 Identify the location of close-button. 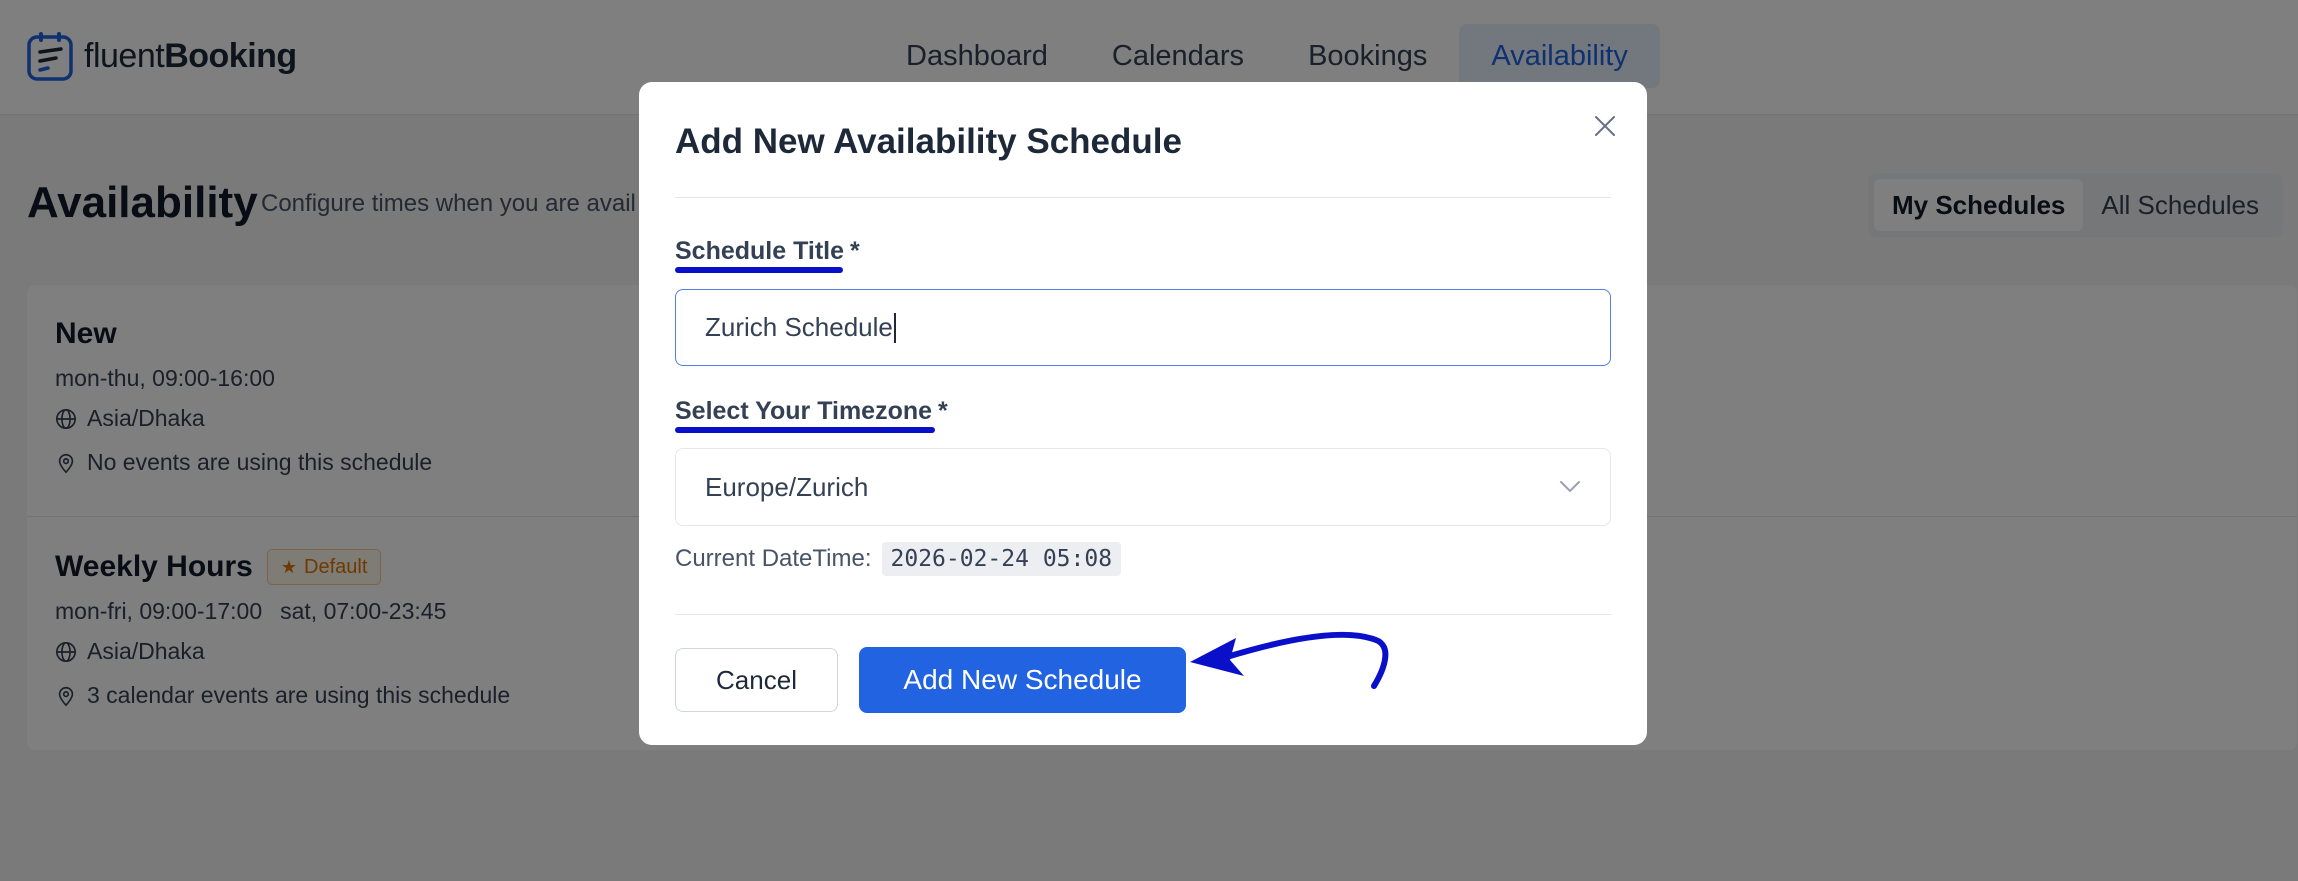
(1605, 126).